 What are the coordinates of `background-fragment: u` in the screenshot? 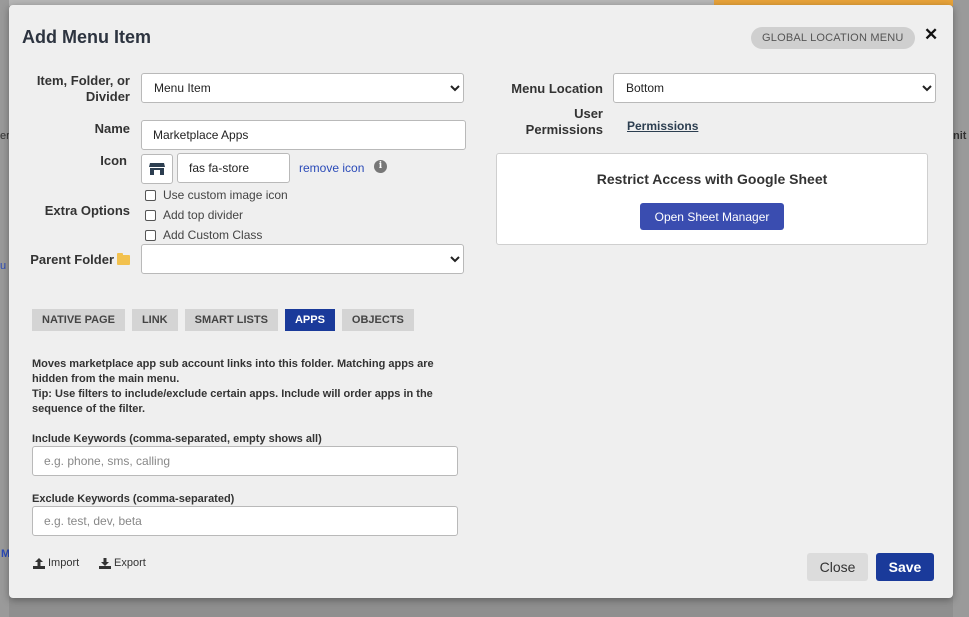 It's located at (3, 266).